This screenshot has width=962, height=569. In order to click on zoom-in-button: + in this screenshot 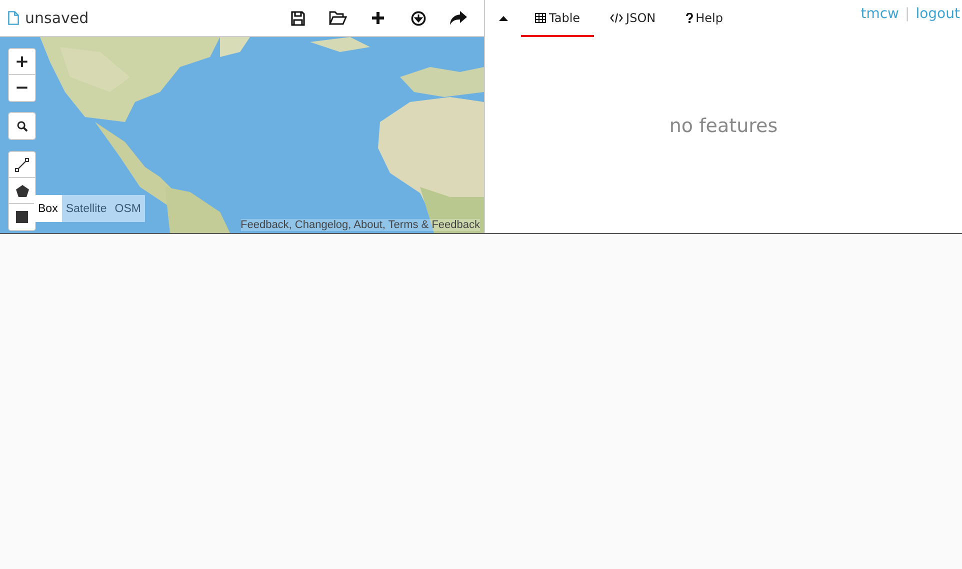, I will do `click(22, 62)`.